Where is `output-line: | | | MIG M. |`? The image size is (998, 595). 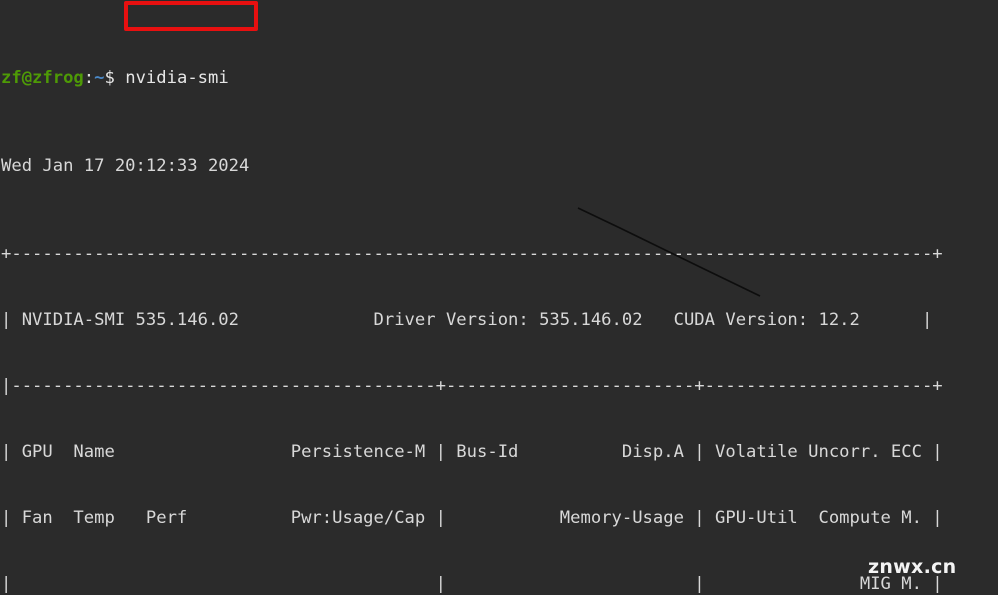
output-line: | | | MIG M. | is located at coordinates (472, 584).